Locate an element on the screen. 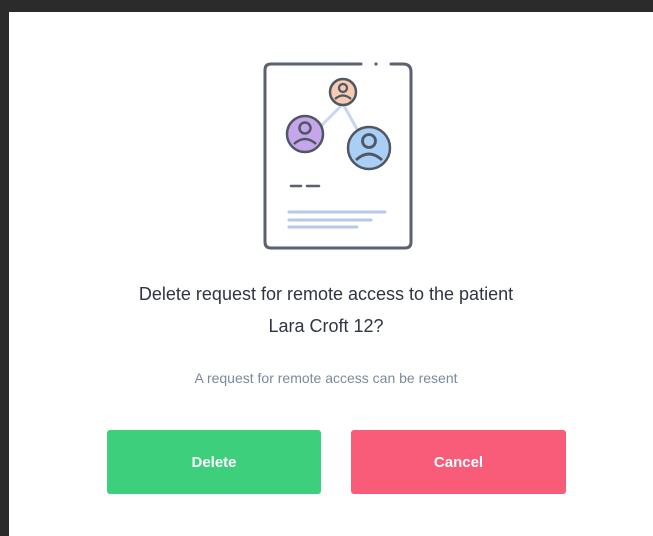  patient-network-document-icon is located at coordinates (338, 156).